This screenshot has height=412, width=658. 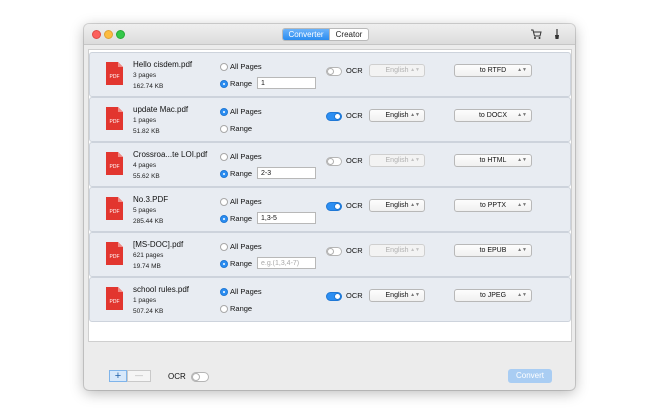 I want to click on add-file-button: +, so click(x=118, y=376).